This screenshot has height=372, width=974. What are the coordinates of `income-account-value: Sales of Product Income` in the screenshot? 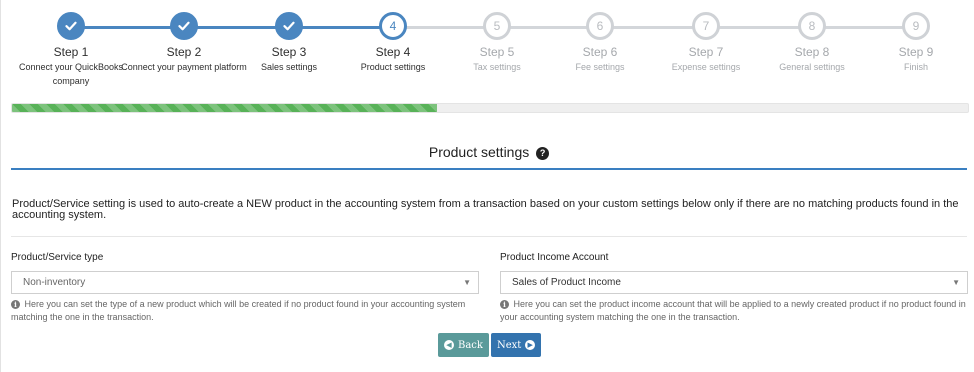 It's located at (566, 282).